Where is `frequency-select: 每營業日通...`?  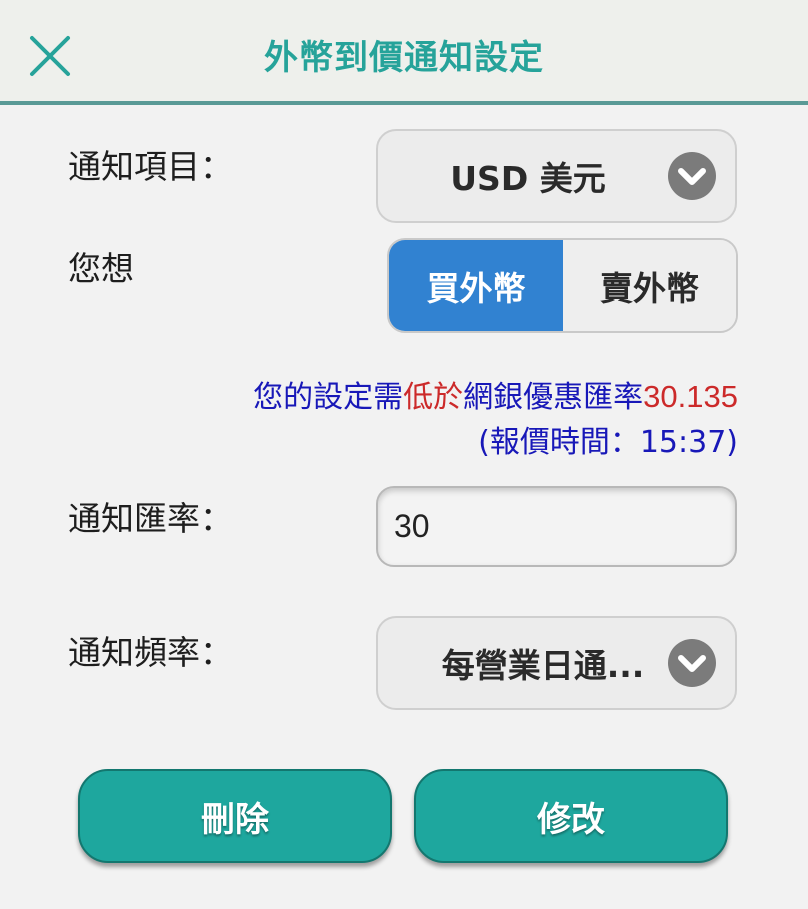 frequency-select: 每營業日通... is located at coordinates (556, 663).